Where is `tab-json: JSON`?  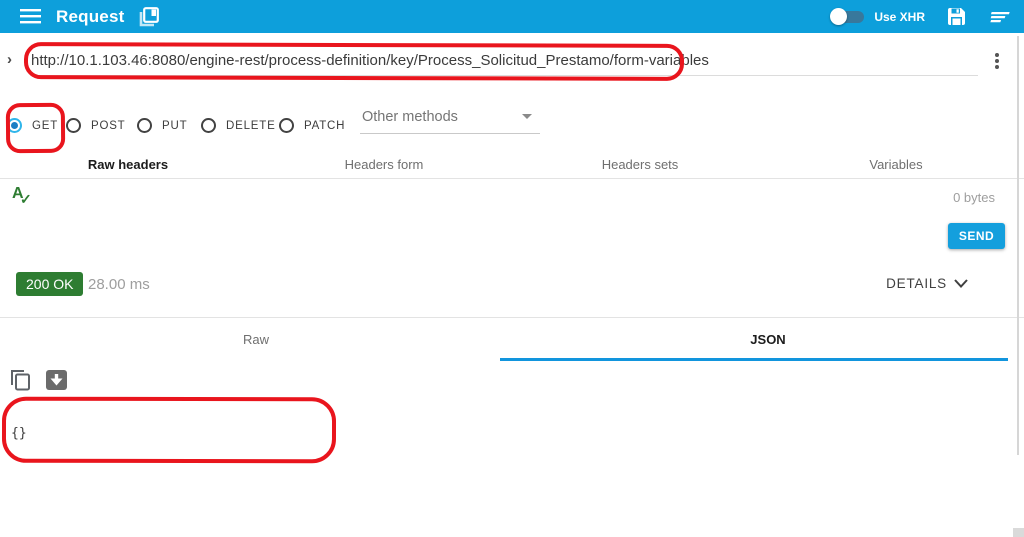 tab-json: JSON is located at coordinates (768, 339).